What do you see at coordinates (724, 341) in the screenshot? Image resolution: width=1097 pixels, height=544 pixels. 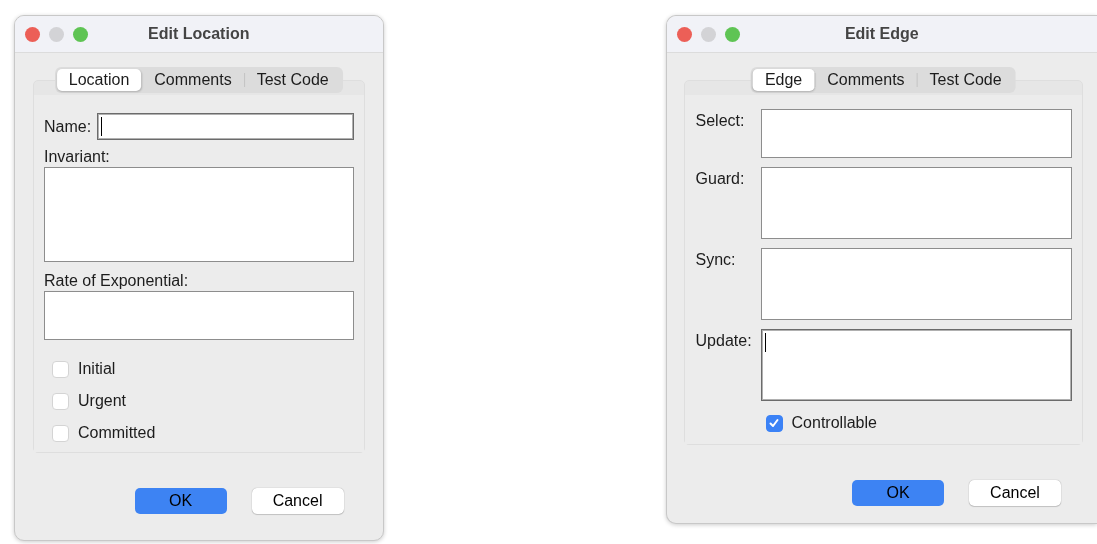 I see `field-label: Update:` at bounding box center [724, 341].